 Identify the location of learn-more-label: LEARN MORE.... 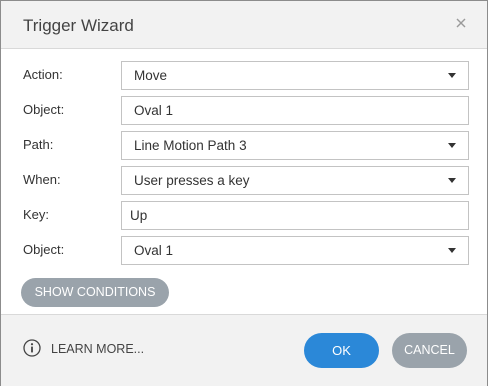
(98, 349).